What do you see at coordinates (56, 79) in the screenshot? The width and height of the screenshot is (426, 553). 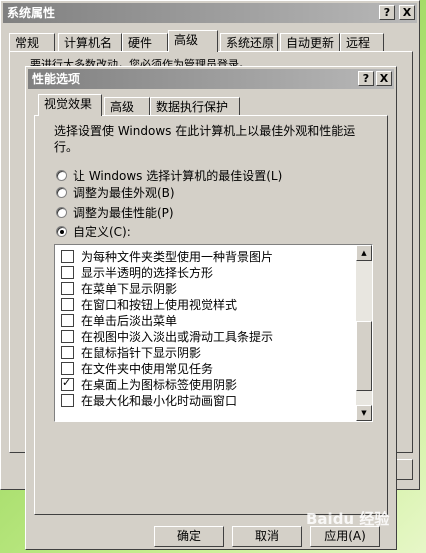 I see `performance-options-title: 性能选项` at bounding box center [56, 79].